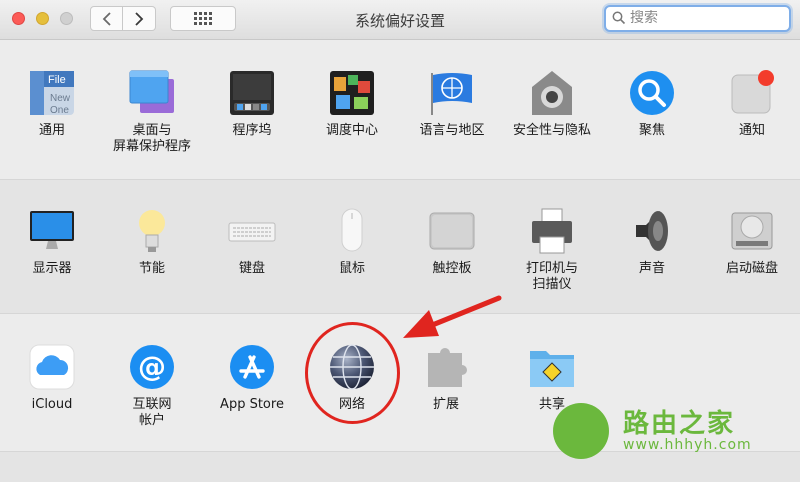 The image size is (800, 482). I want to click on pref-label: 桌面与 屏幕保护程序, so click(151, 138).